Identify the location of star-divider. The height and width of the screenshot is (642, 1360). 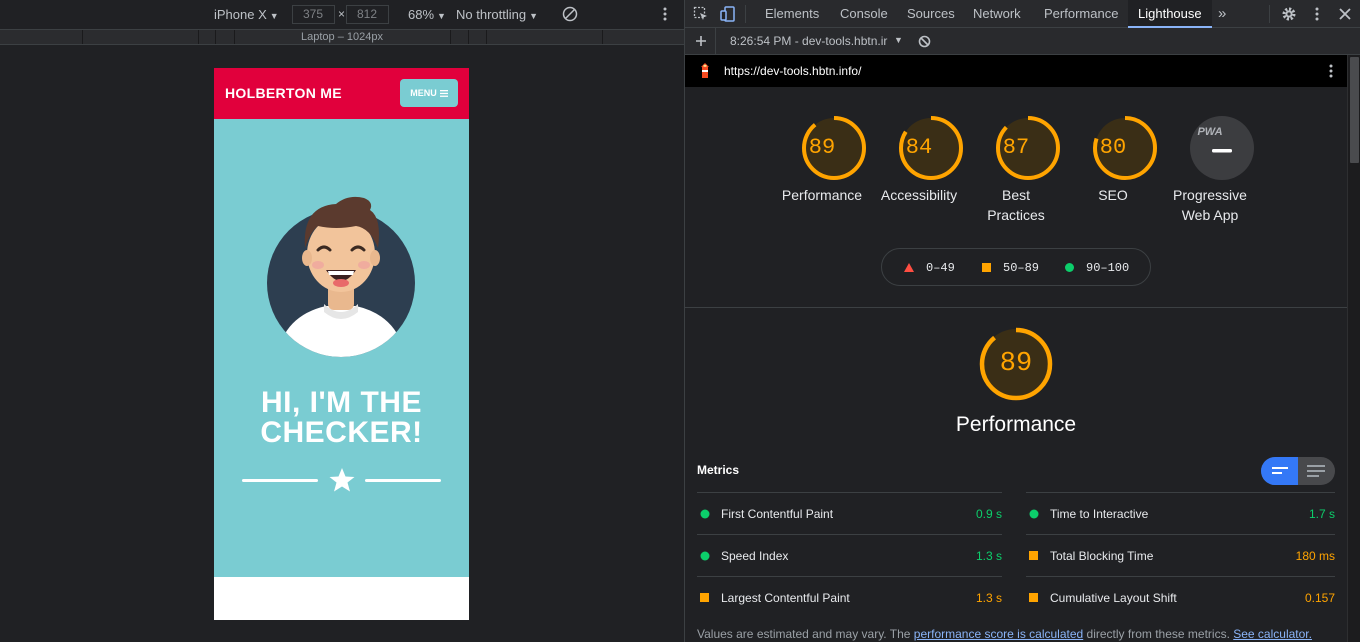
(341, 480).